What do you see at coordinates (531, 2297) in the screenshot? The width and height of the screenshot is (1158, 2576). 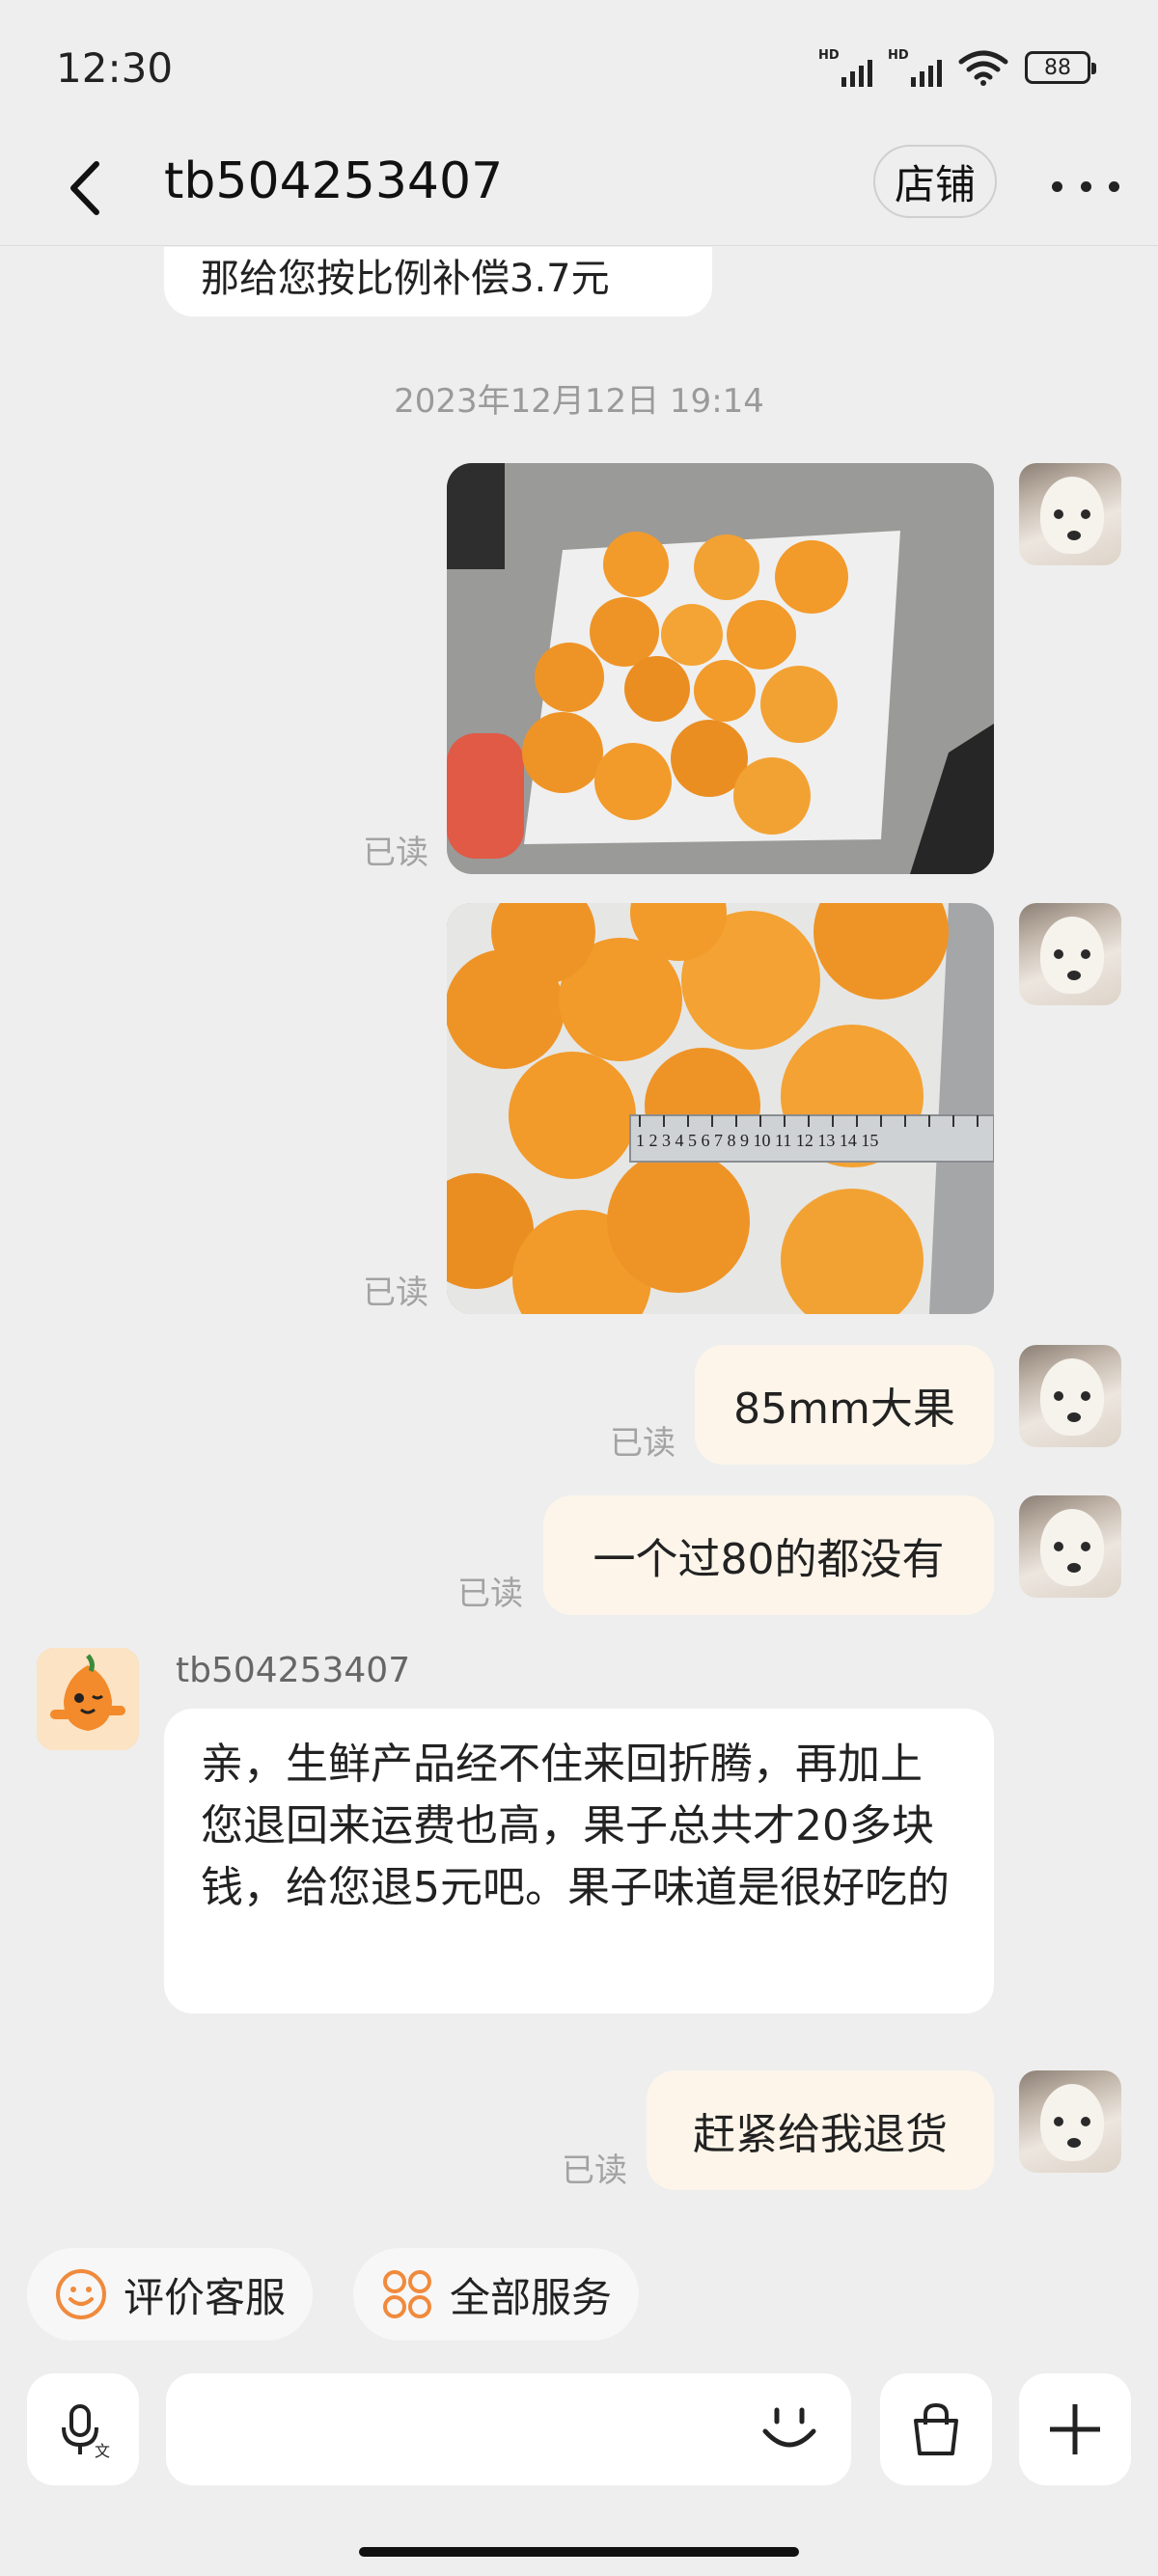 I see `all-services-label: 全部服务` at bounding box center [531, 2297].